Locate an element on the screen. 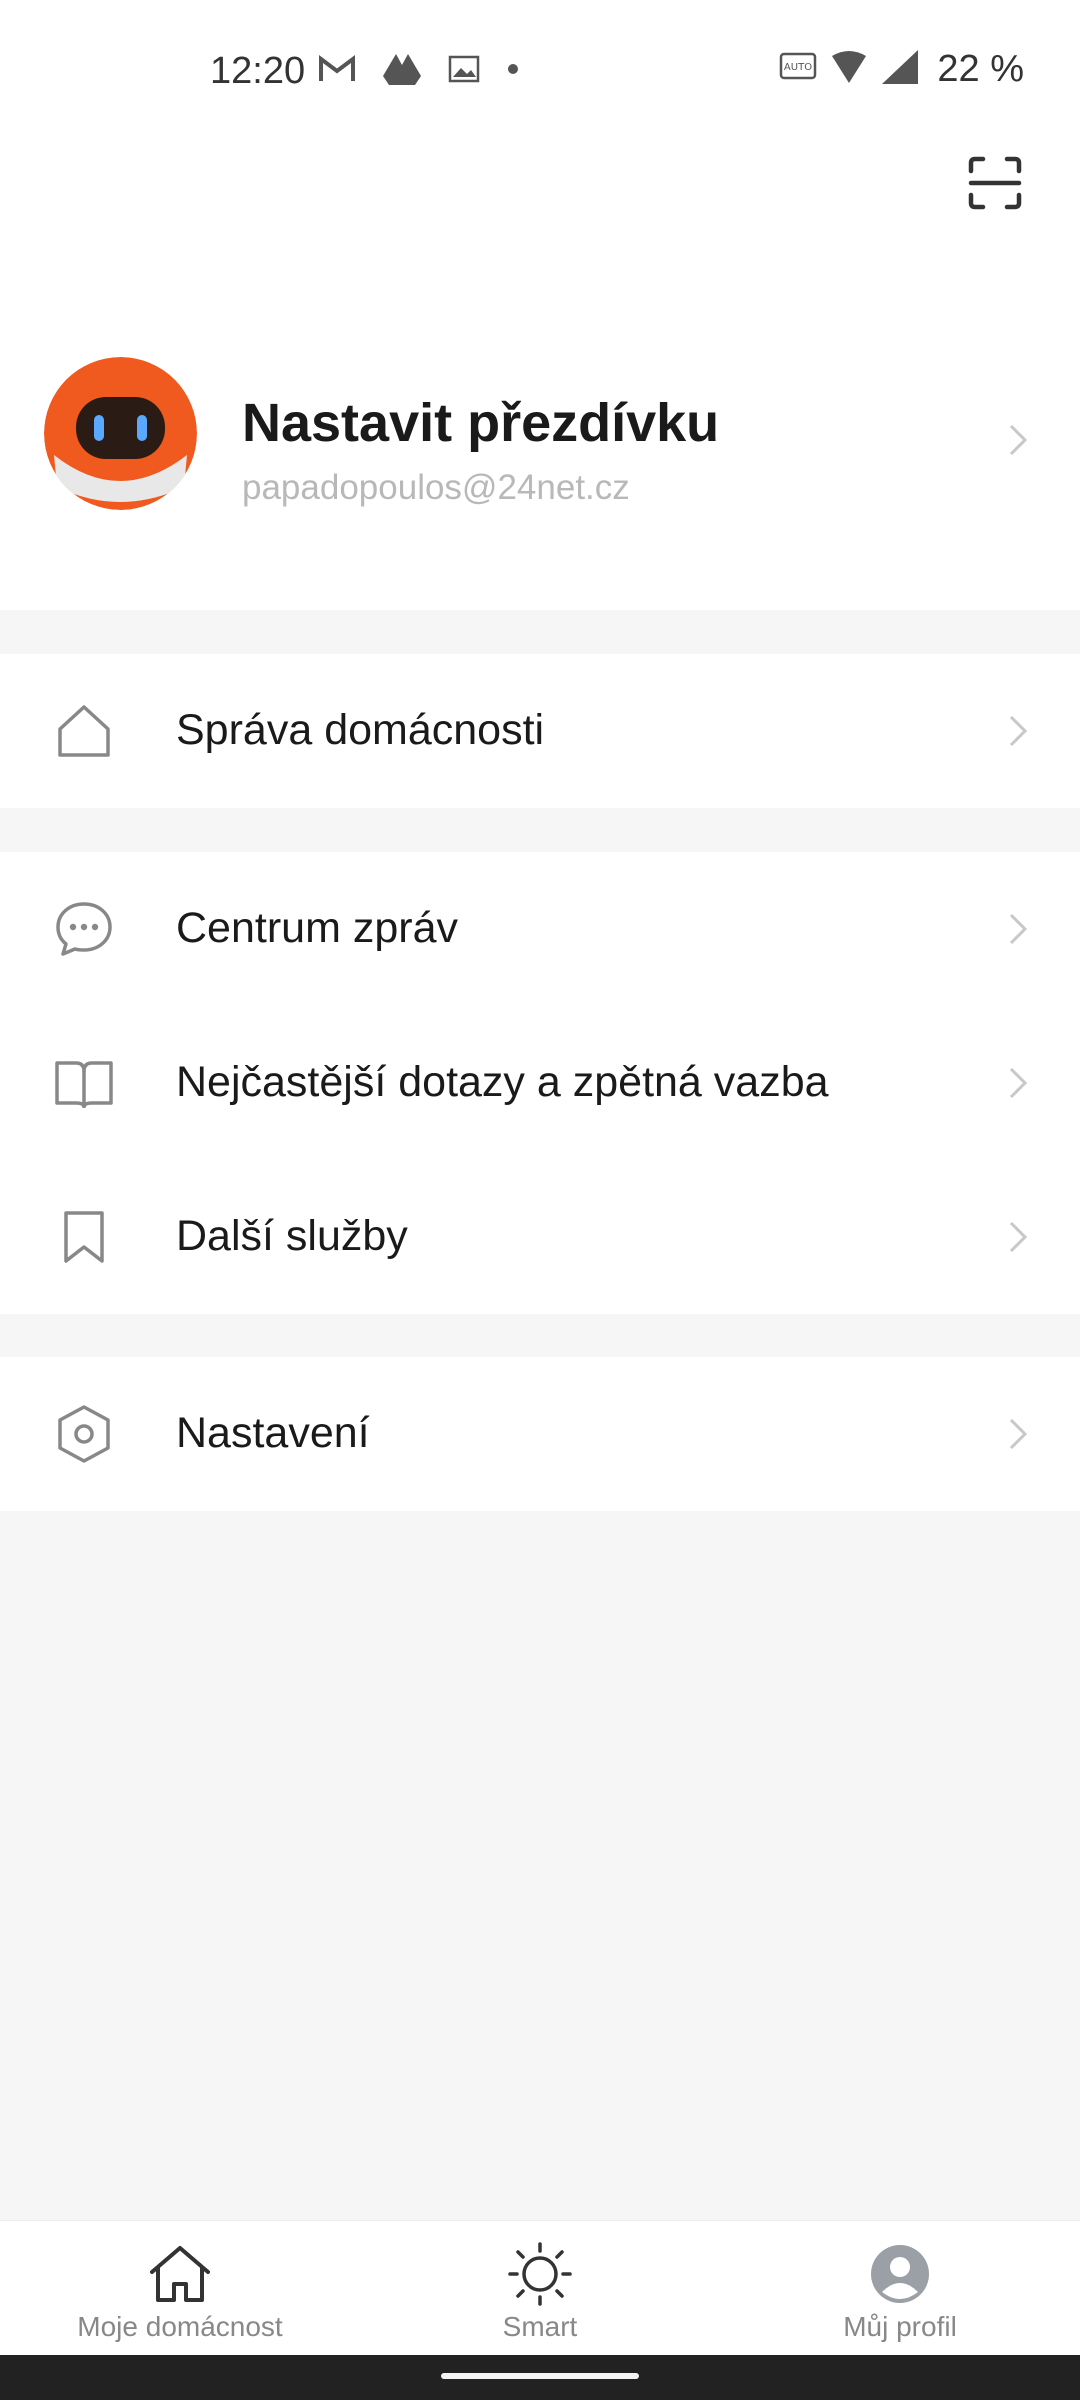 Image resolution: width=1080 pixels, height=2400 pixels. wifi-icon is located at coordinates (849, 69).